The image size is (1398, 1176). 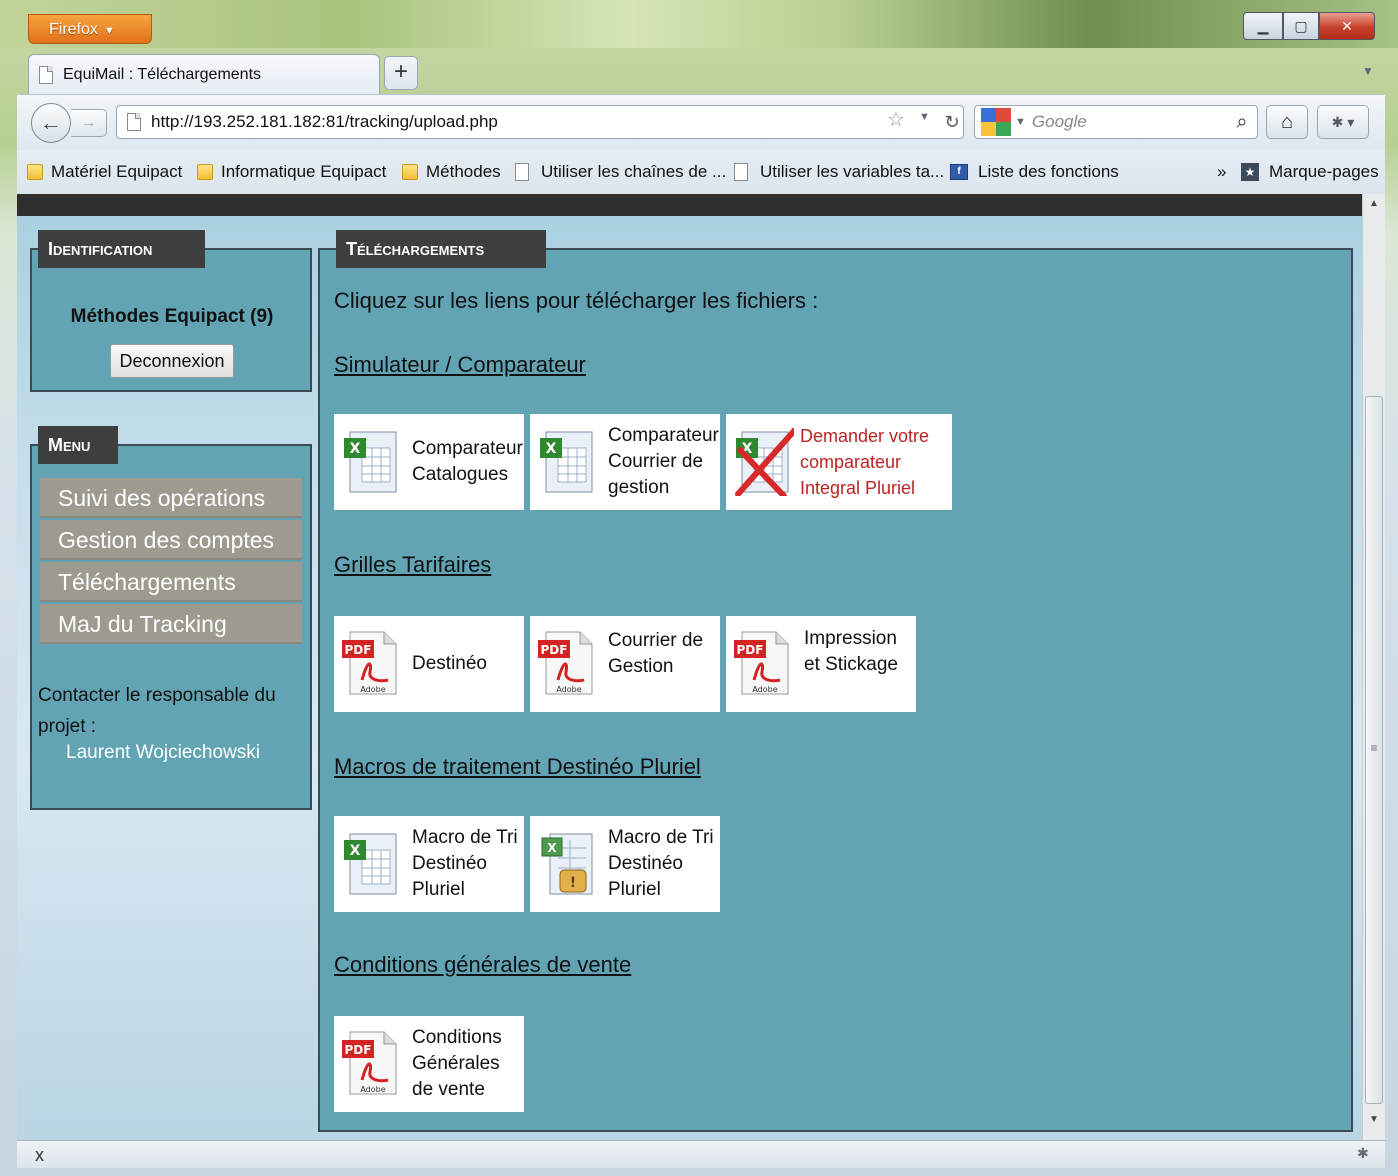 I want to click on file-comparateur-courrier: X Comparateur Courrier de gestion, so click(x=625, y=462).